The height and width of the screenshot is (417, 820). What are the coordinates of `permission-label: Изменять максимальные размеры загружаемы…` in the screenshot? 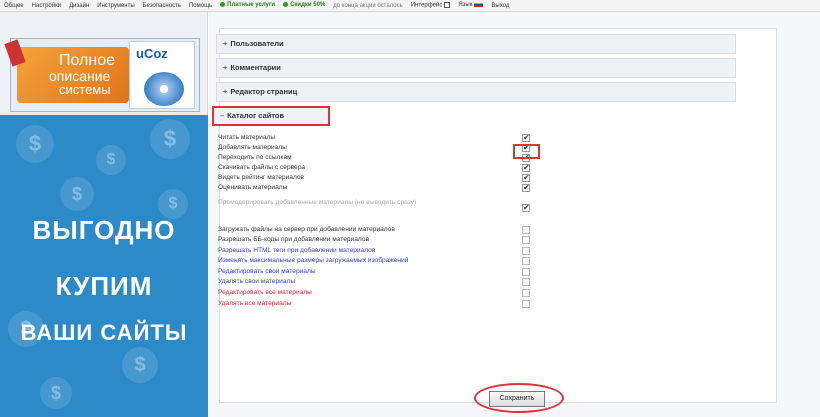 It's located at (313, 260).